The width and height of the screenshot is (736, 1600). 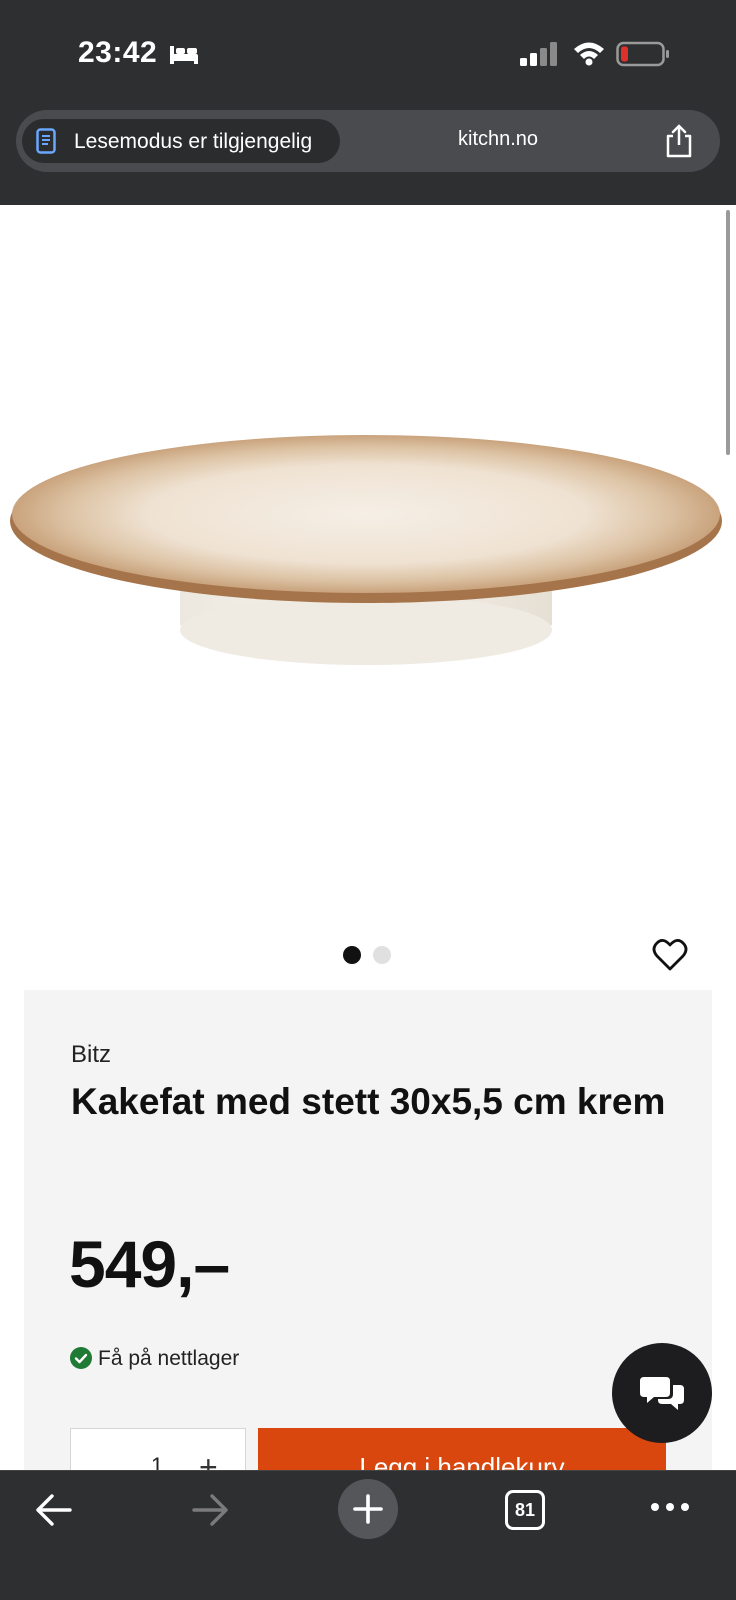 What do you see at coordinates (184, 55) in the screenshot?
I see `bed-icon` at bounding box center [184, 55].